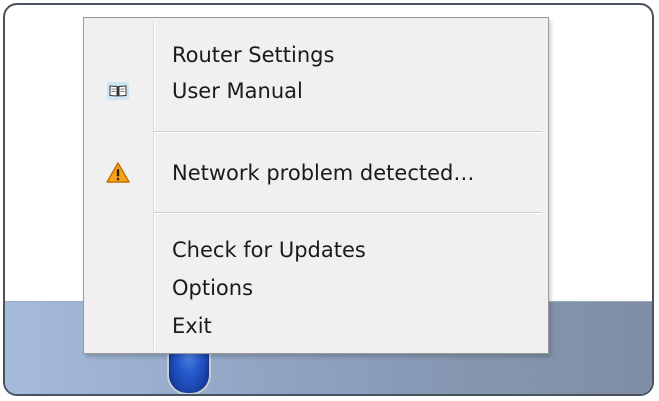 Image resolution: width=659 pixels, height=401 pixels. What do you see at coordinates (269, 250) in the screenshot?
I see `menu-item-label: Check for Updates` at bounding box center [269, 250].